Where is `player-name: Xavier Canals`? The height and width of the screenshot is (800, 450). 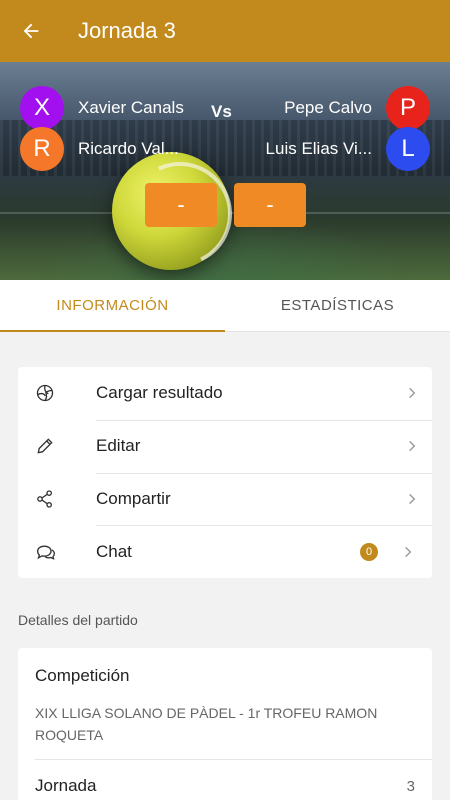
player-name: Xavier Canals is located at coordinates (131, 107).